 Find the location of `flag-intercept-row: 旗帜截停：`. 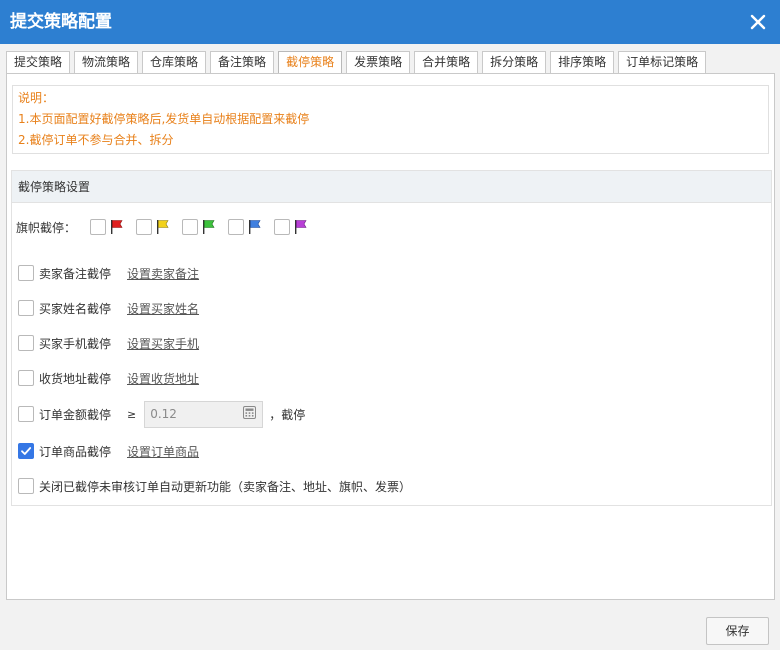

flag-intercept-row: 旗帜截停： is located at coordinates (168, 227).